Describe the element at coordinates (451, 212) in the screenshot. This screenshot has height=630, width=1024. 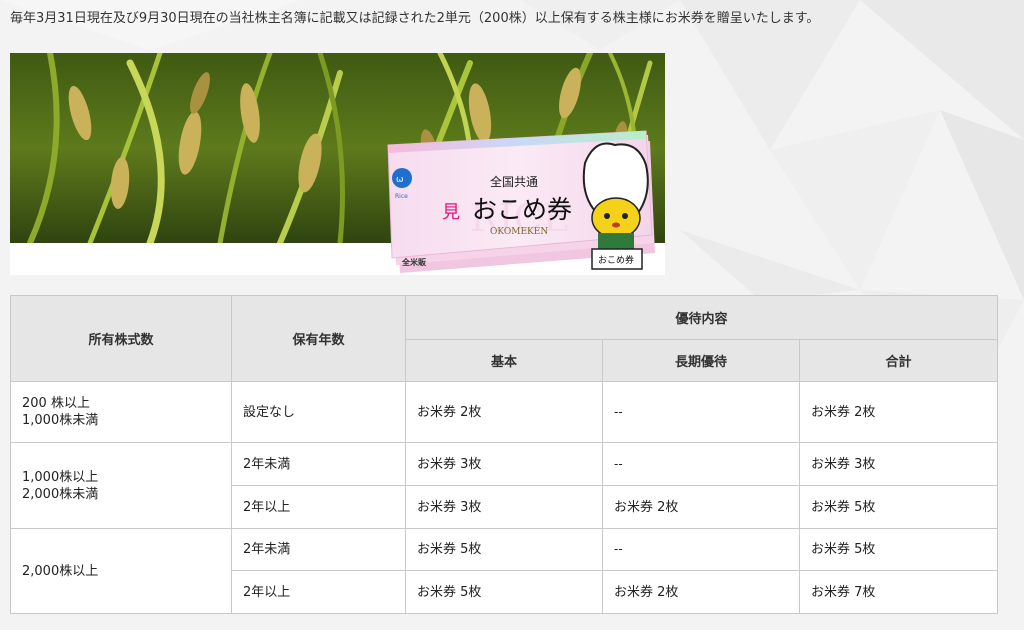
I see `ticket-sample-mark: 見` at that location.